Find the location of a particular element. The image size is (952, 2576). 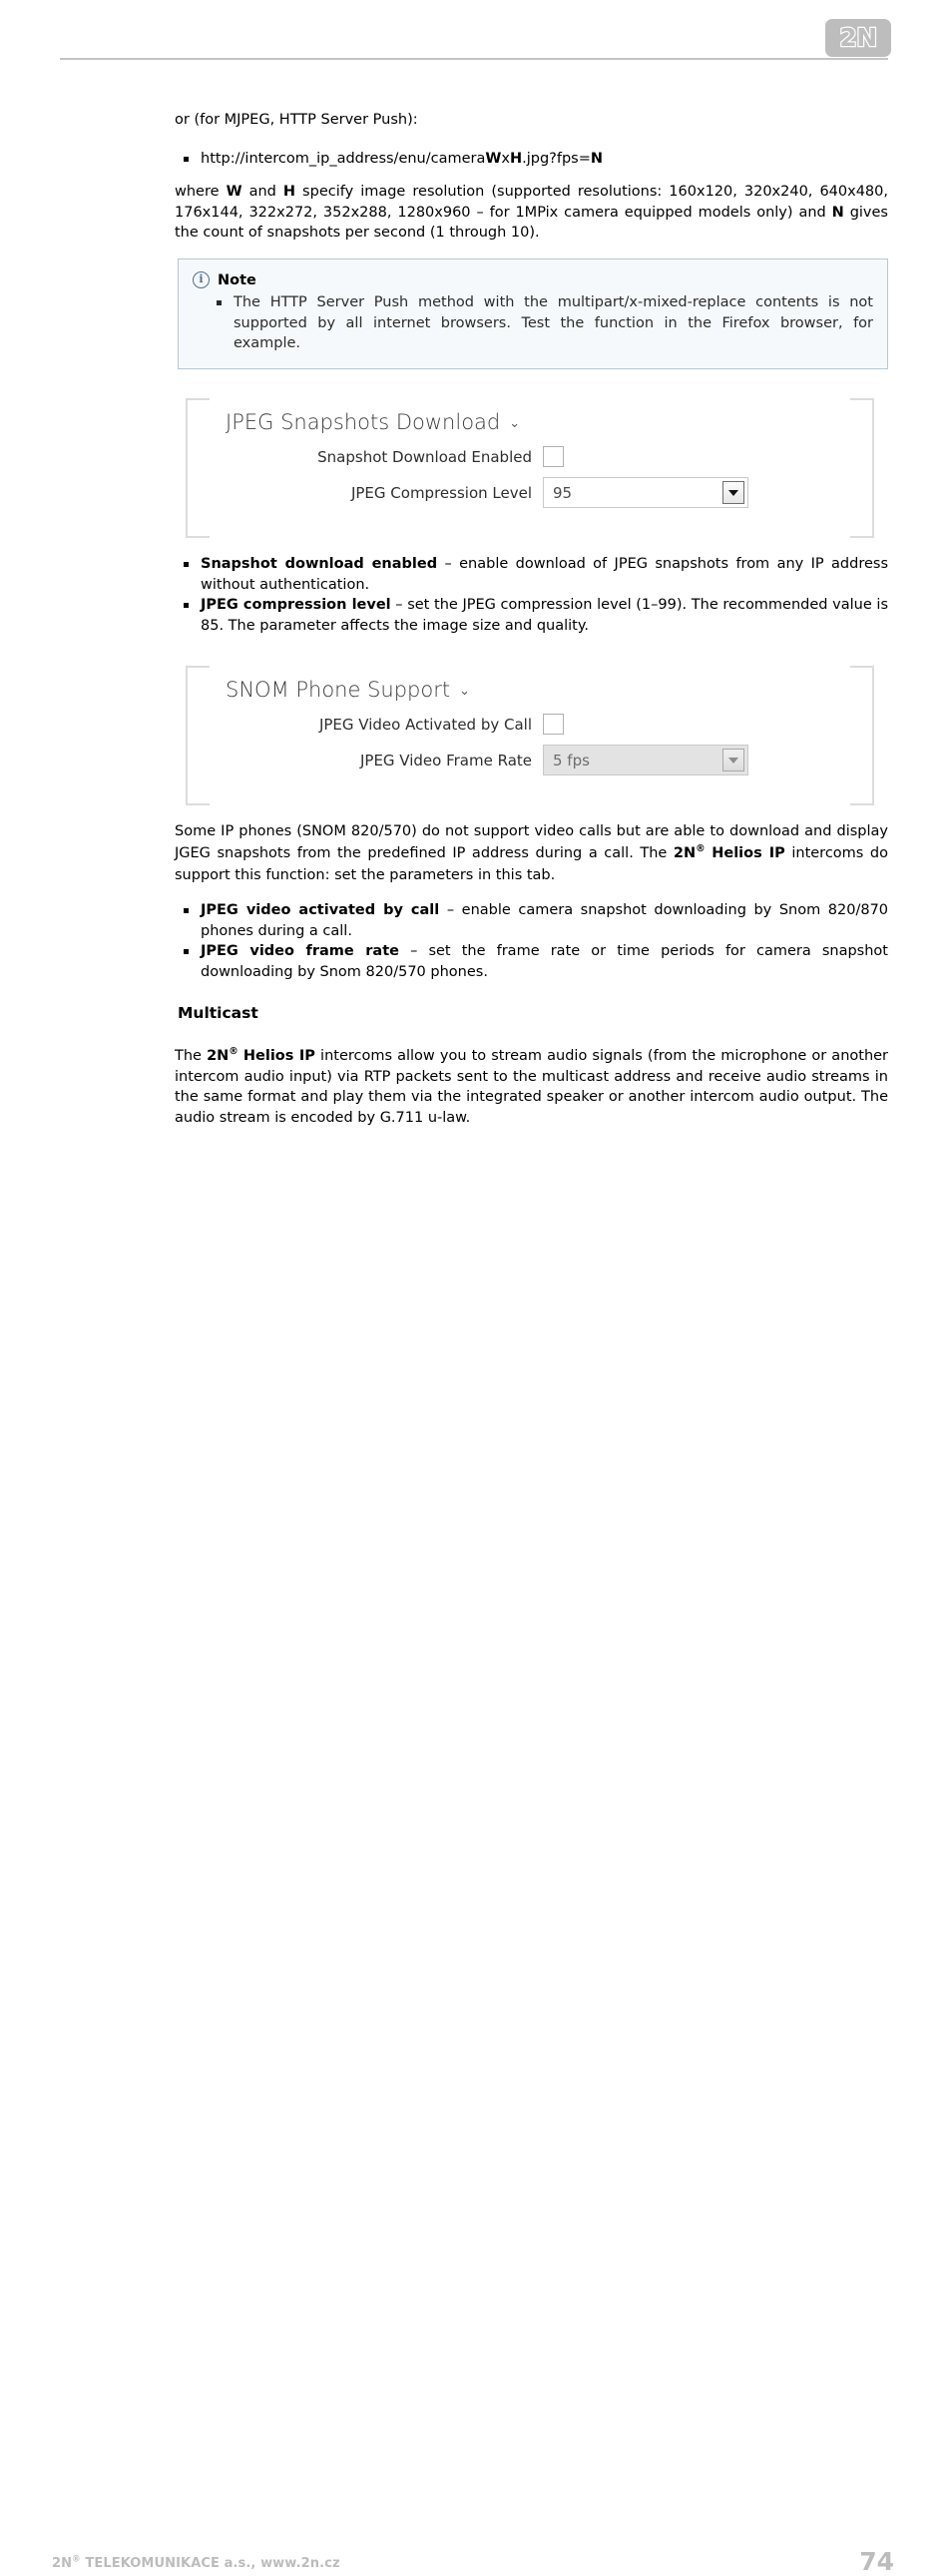

jpeg-video-frame-rate-field: 5 fps is located at coordinates (645, 760).